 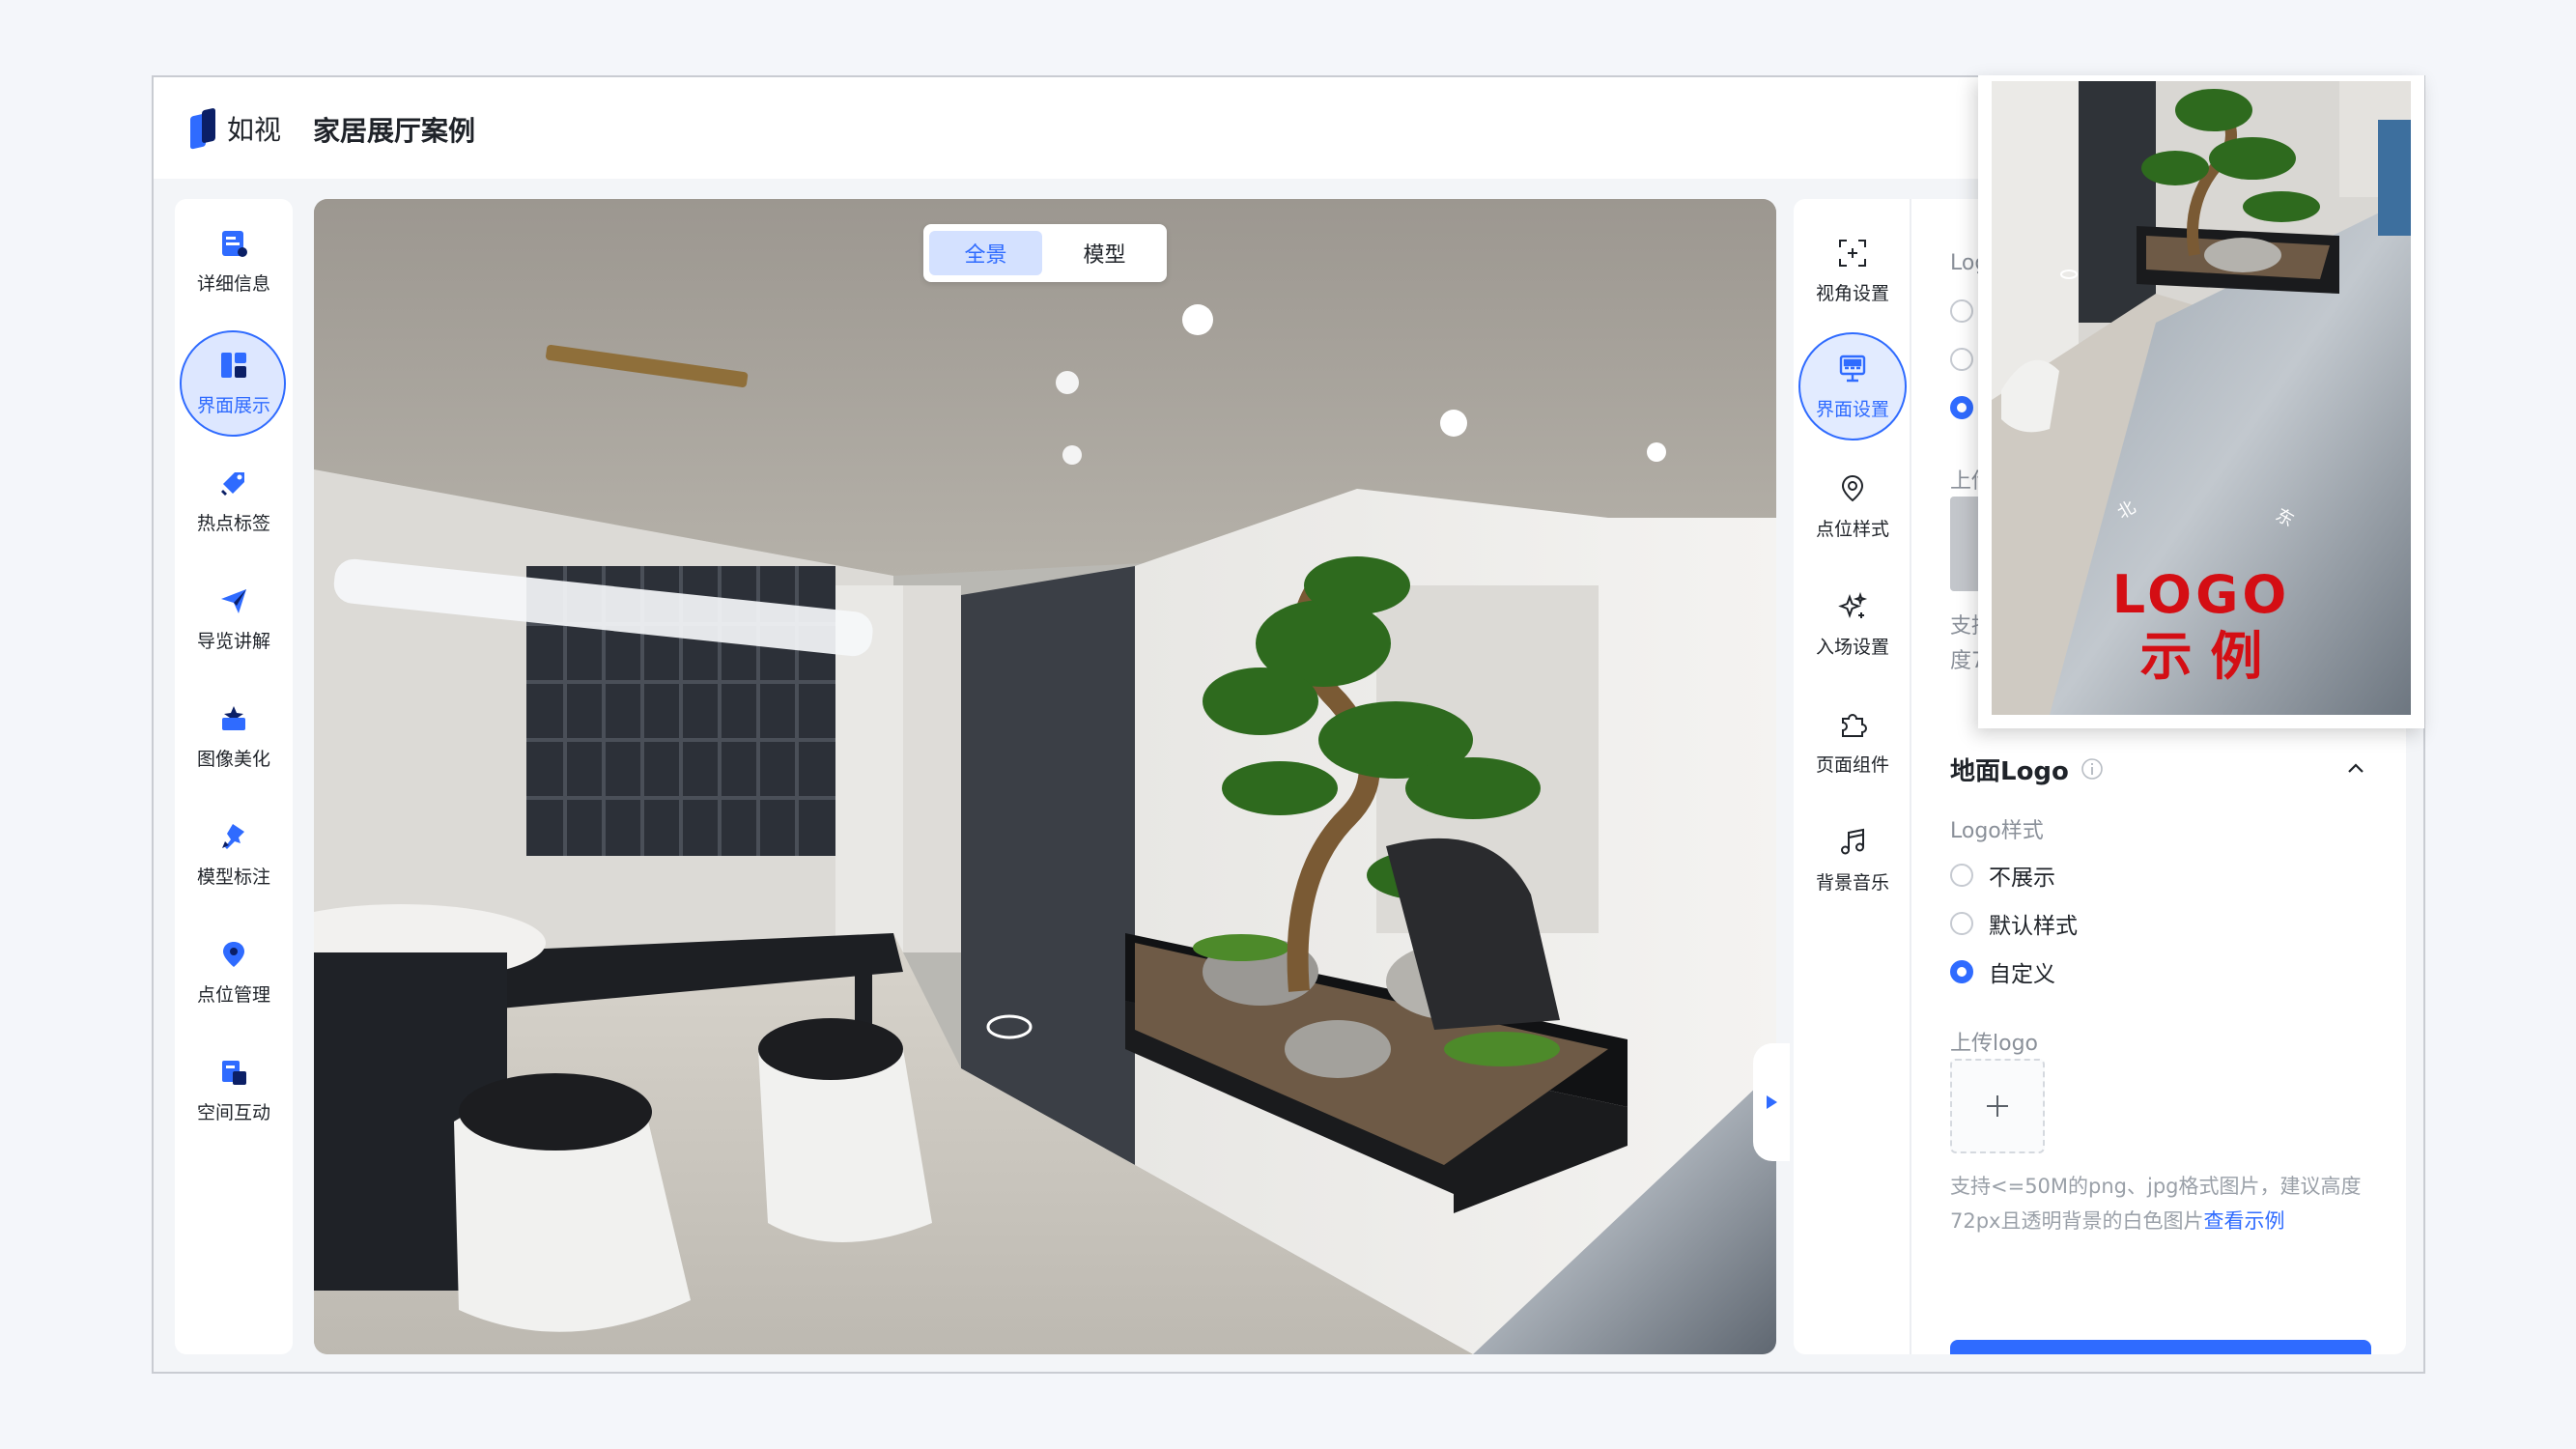 I want to click on rail-item-label: 空间互动, so click(x=233, y=1112).